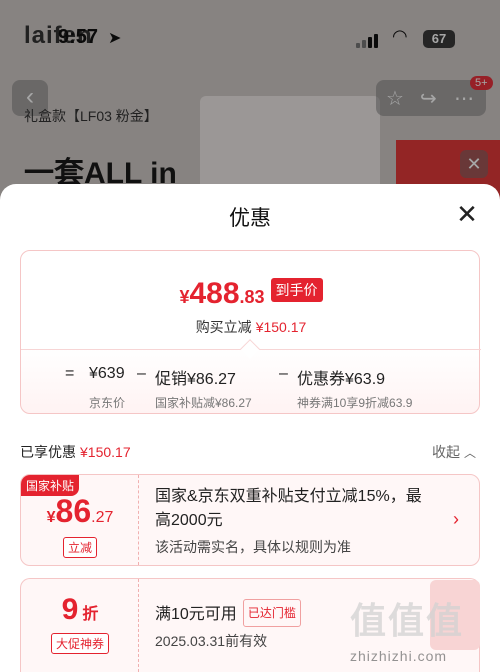 This screenshot has width=500, height=672. What do you see at coordinates (75, 452) in the screenshot?
I see `enjoyed-discount: 已享优惠 ¥150.17` at bounding box center [75, 452].